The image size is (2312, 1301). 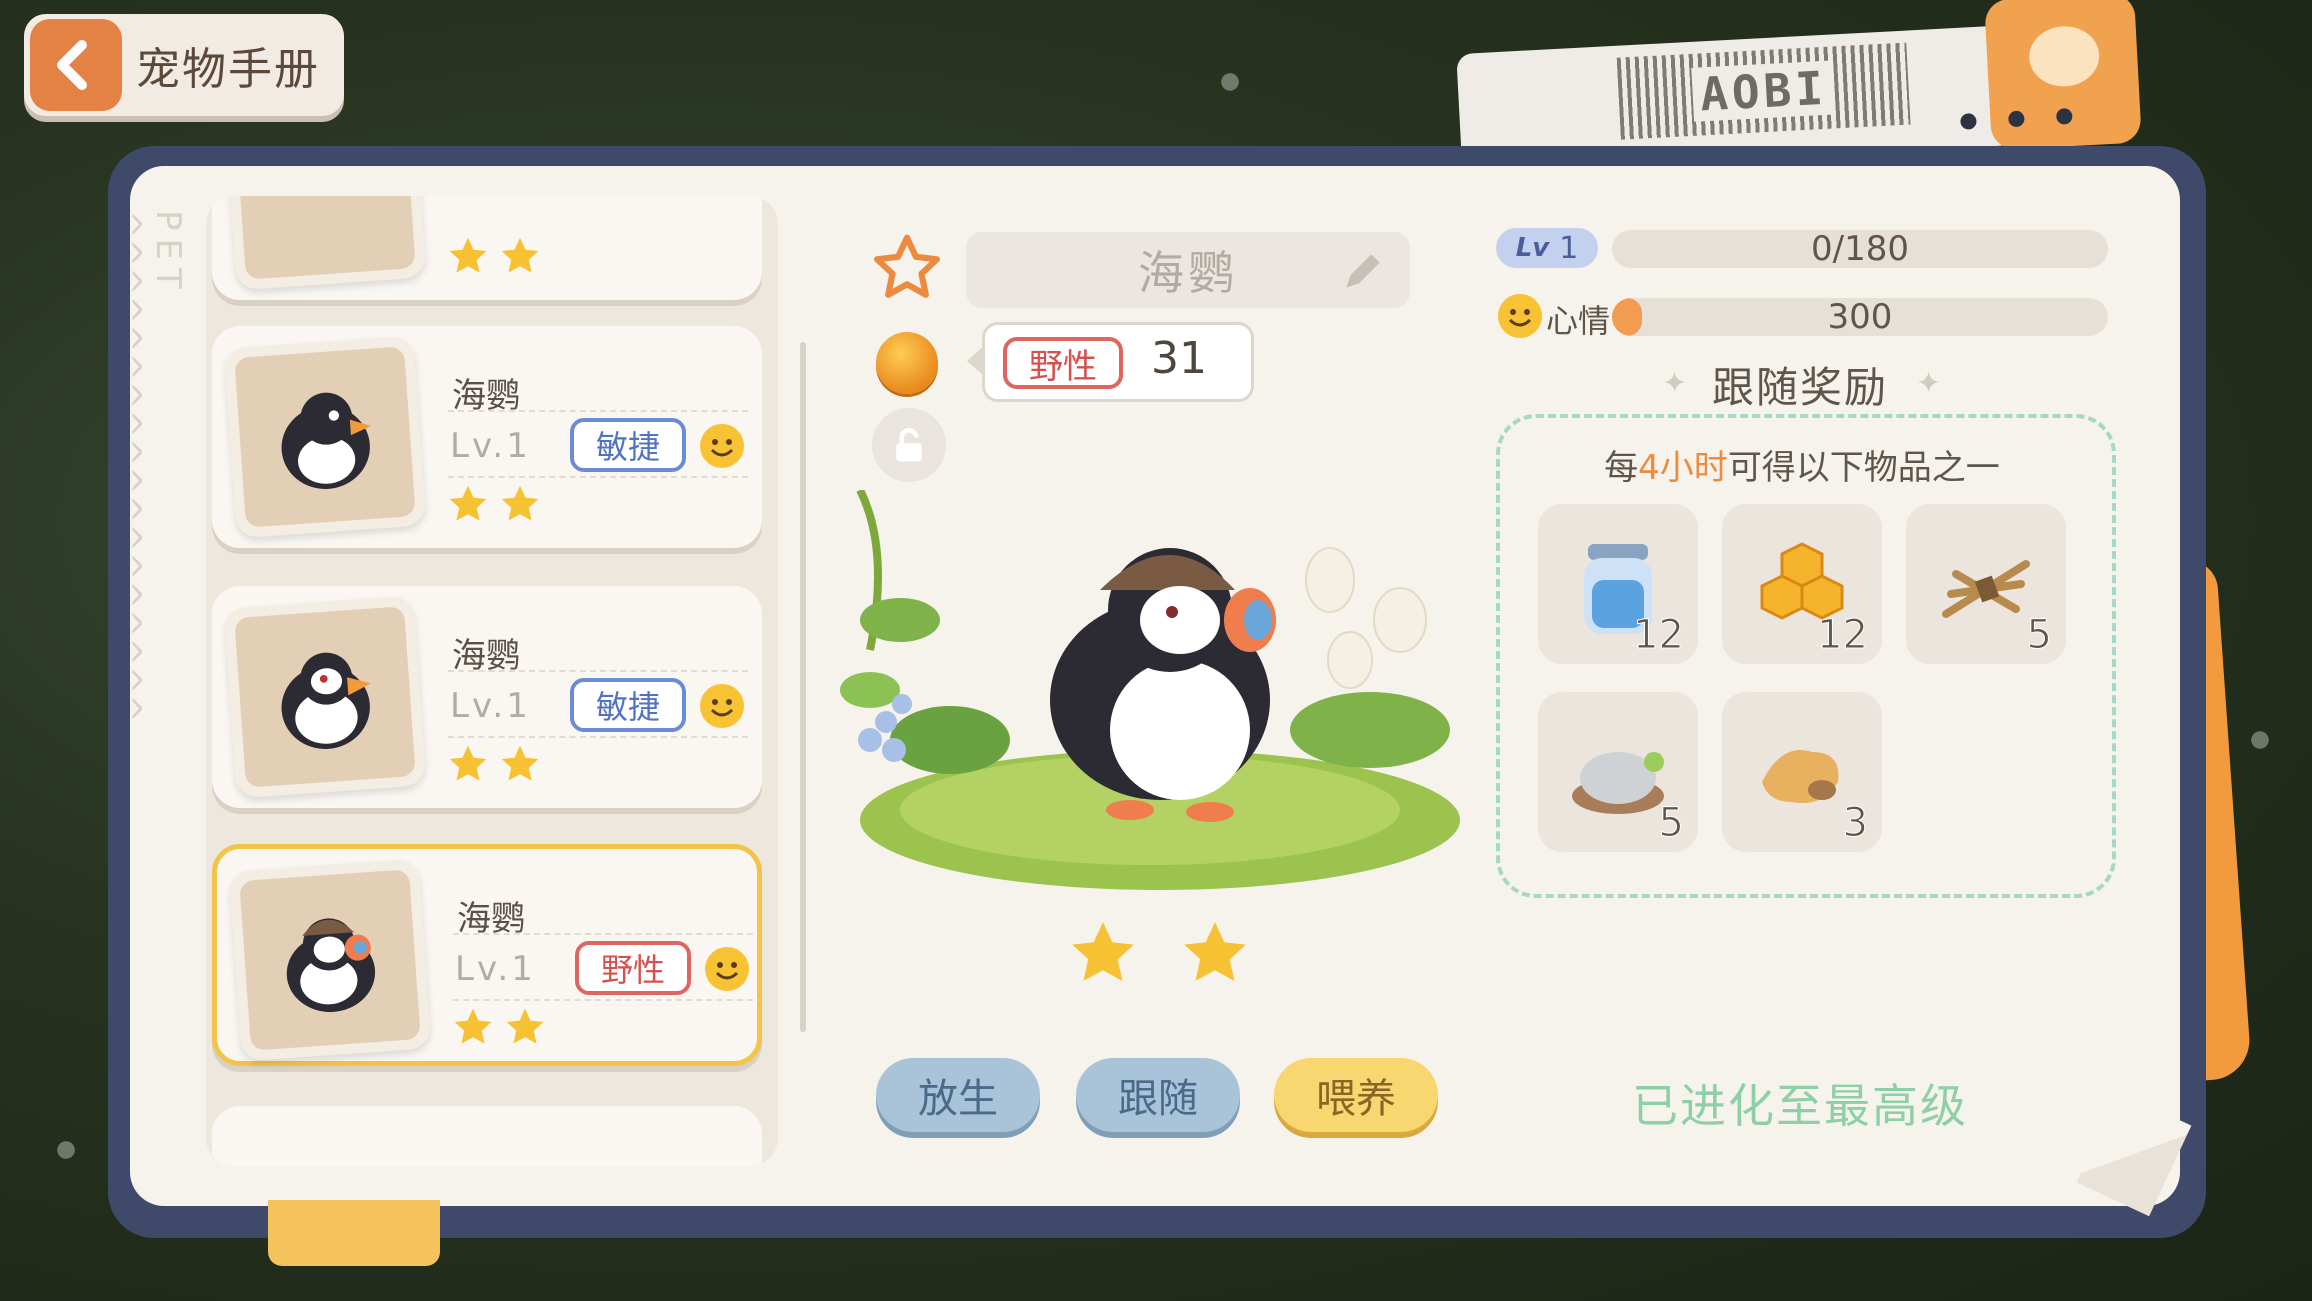 I want to click on mood-label: 心情, so click(x=1578, y=321).